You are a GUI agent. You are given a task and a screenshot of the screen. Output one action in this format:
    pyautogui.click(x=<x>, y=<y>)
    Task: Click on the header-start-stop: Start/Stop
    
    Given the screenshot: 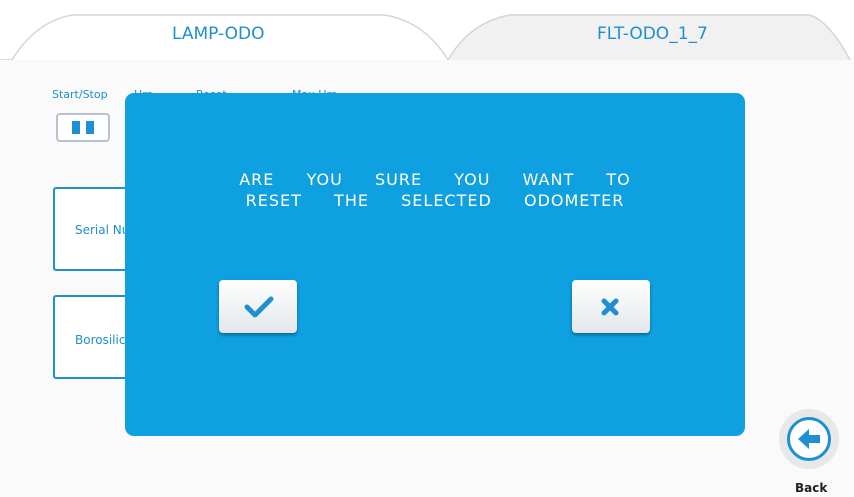 What is the action you would take?
    pyautogui.click(x=80, y=94)
    